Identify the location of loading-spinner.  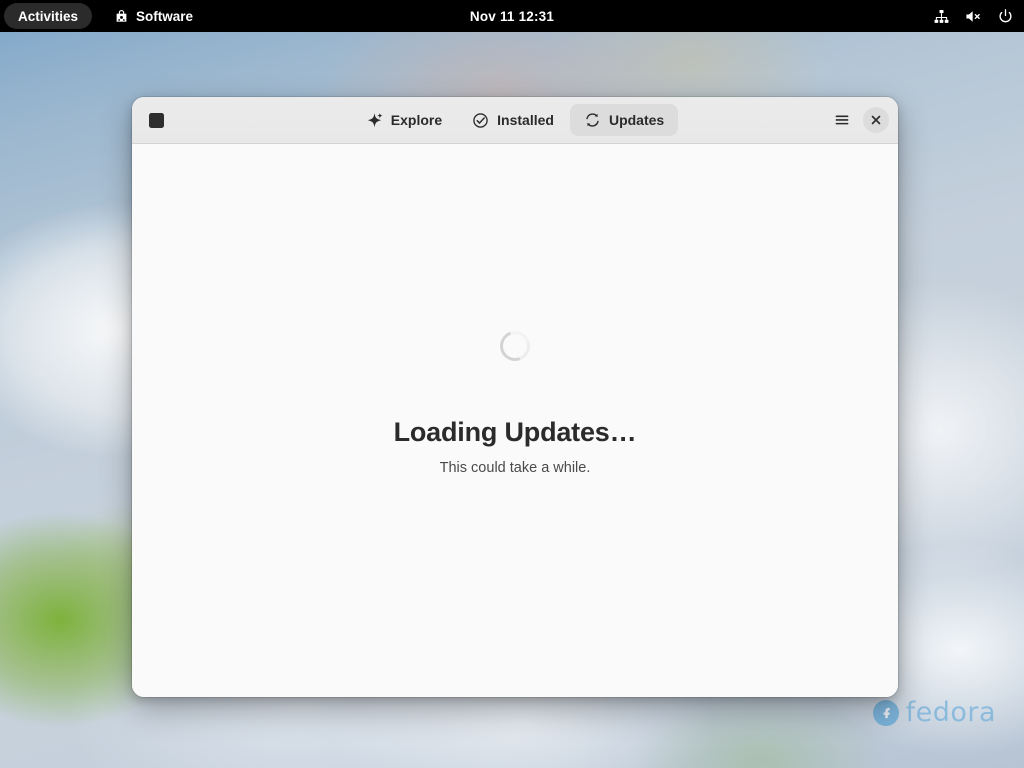
(515, 346).